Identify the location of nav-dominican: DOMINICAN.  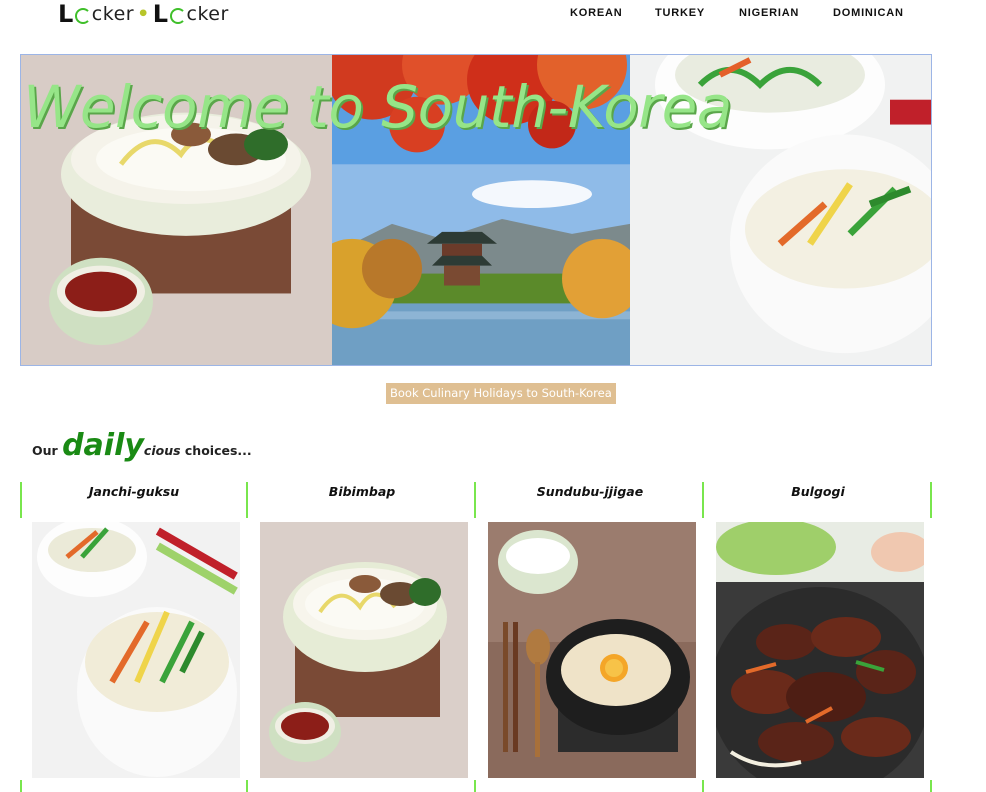
(868, 13).